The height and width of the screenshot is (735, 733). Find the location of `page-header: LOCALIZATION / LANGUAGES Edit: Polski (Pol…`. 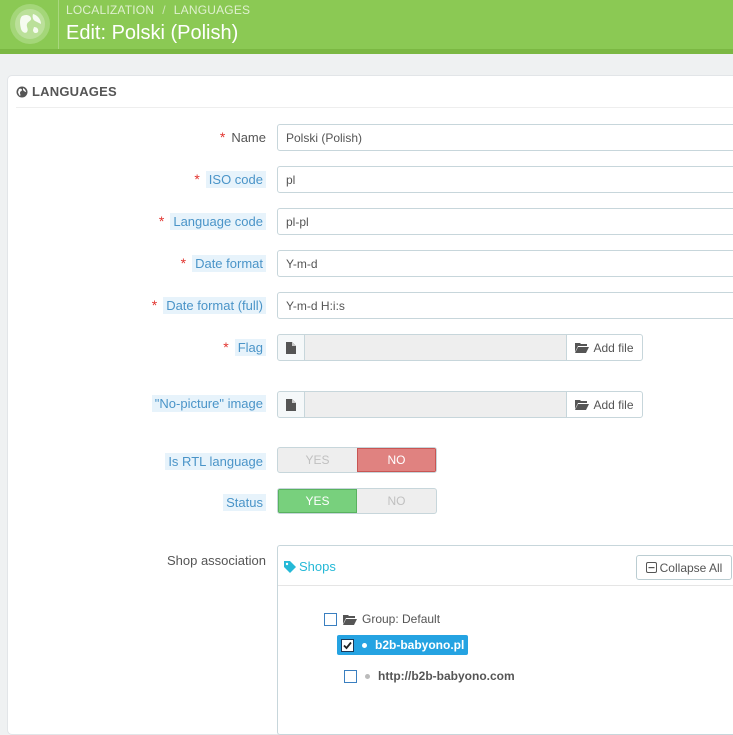

page-header: LOCALIZATION / LANGUAGES Edit: Polski (Pol… is located at coordinates (366, 24).